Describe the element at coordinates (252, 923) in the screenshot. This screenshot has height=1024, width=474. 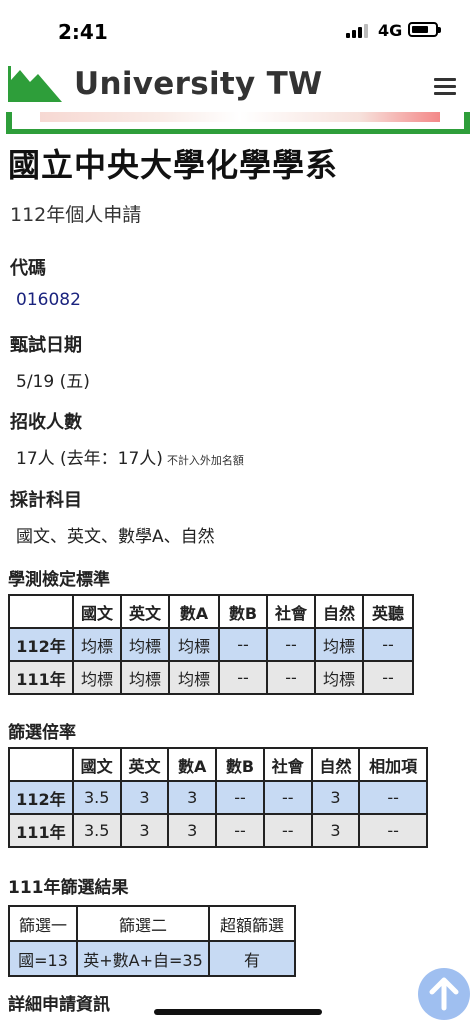
I see `table-header: 超額篩選` at that location.